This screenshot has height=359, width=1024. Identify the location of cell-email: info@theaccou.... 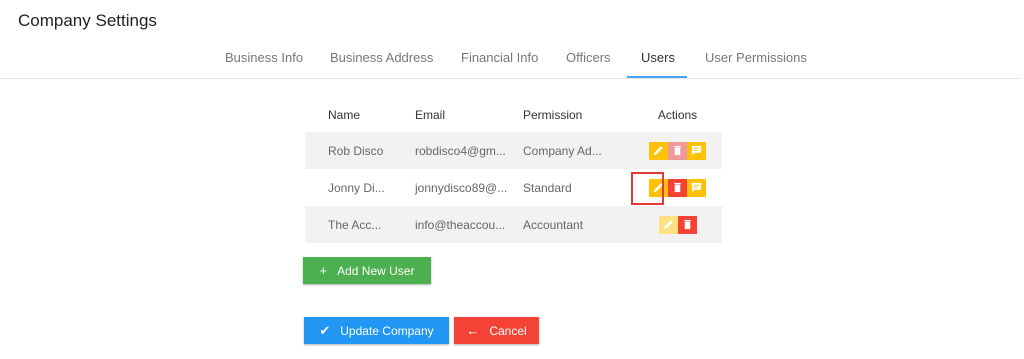
(469, 224).